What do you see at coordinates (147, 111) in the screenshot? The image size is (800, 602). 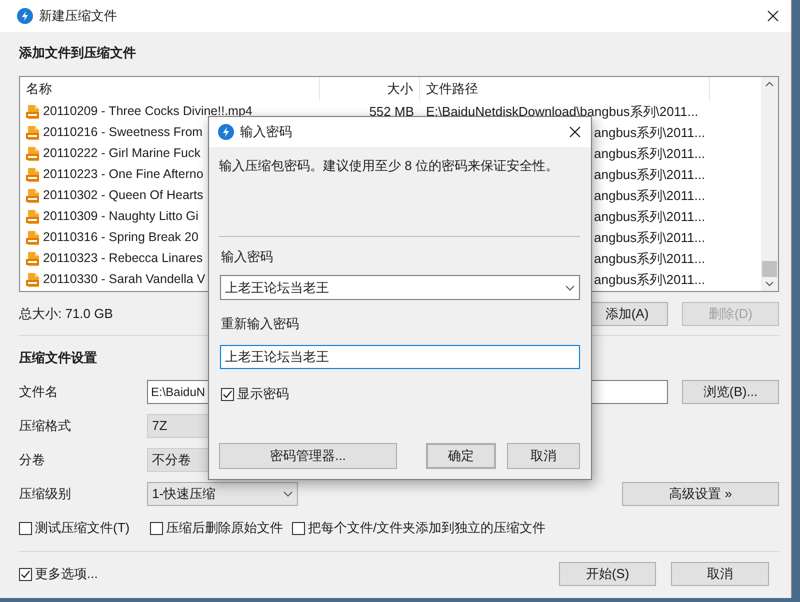 I see `file-name: 20110209 - Three Cocks Divine!!.mp4` at bounding box center [147, 111].